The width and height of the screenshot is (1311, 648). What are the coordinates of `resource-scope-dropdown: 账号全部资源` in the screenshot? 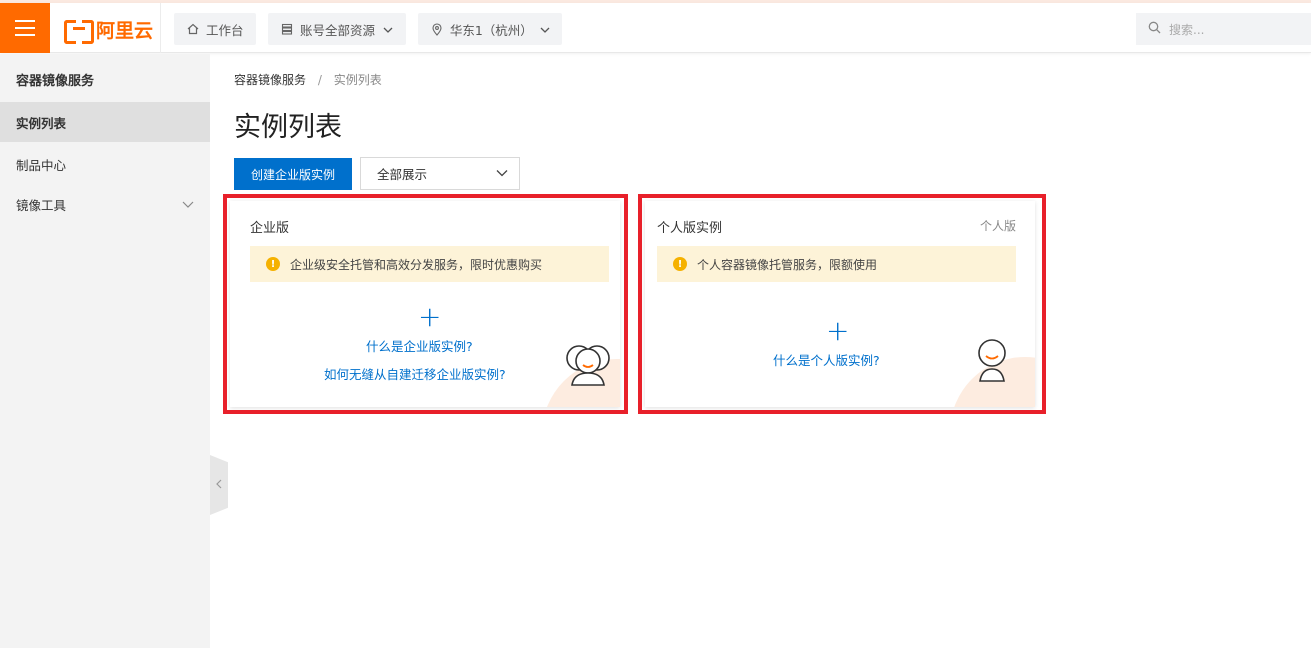 It's located at (337, 29).